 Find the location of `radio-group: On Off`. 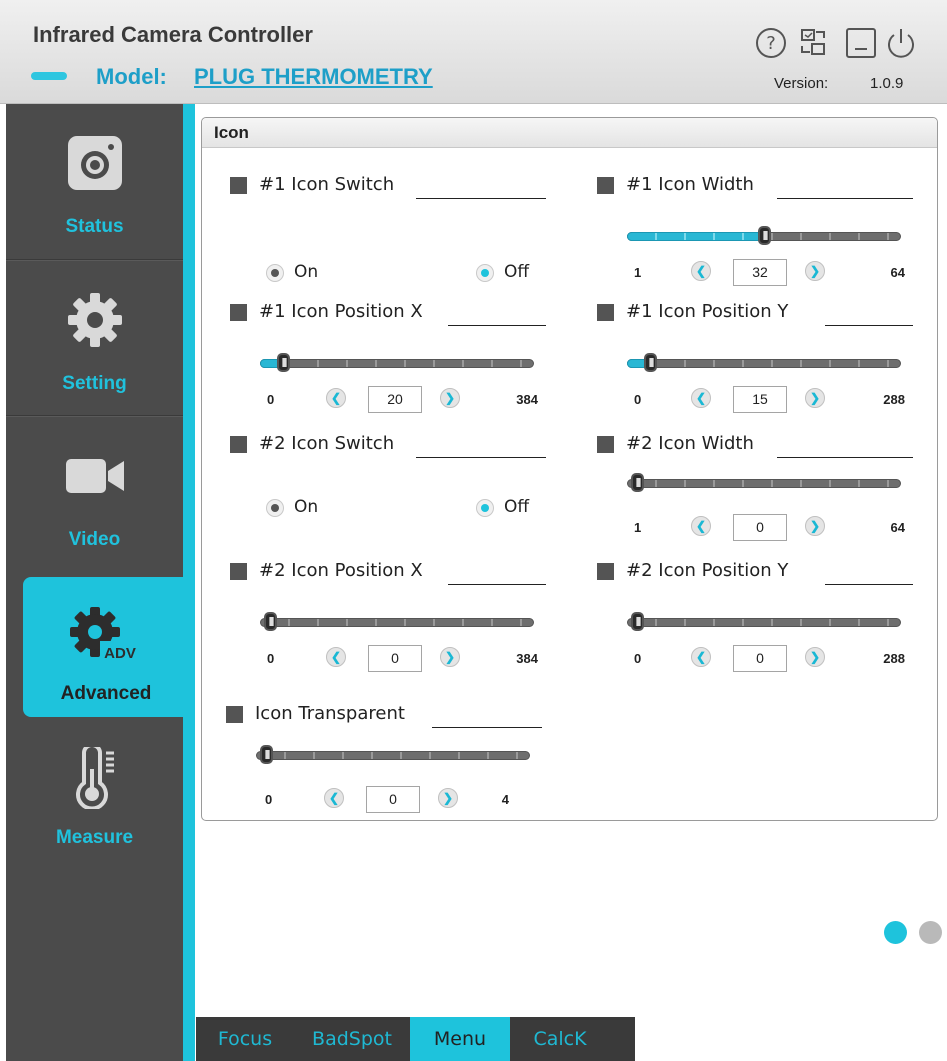

radio-group: On Off is located at coordinates (399, 274).